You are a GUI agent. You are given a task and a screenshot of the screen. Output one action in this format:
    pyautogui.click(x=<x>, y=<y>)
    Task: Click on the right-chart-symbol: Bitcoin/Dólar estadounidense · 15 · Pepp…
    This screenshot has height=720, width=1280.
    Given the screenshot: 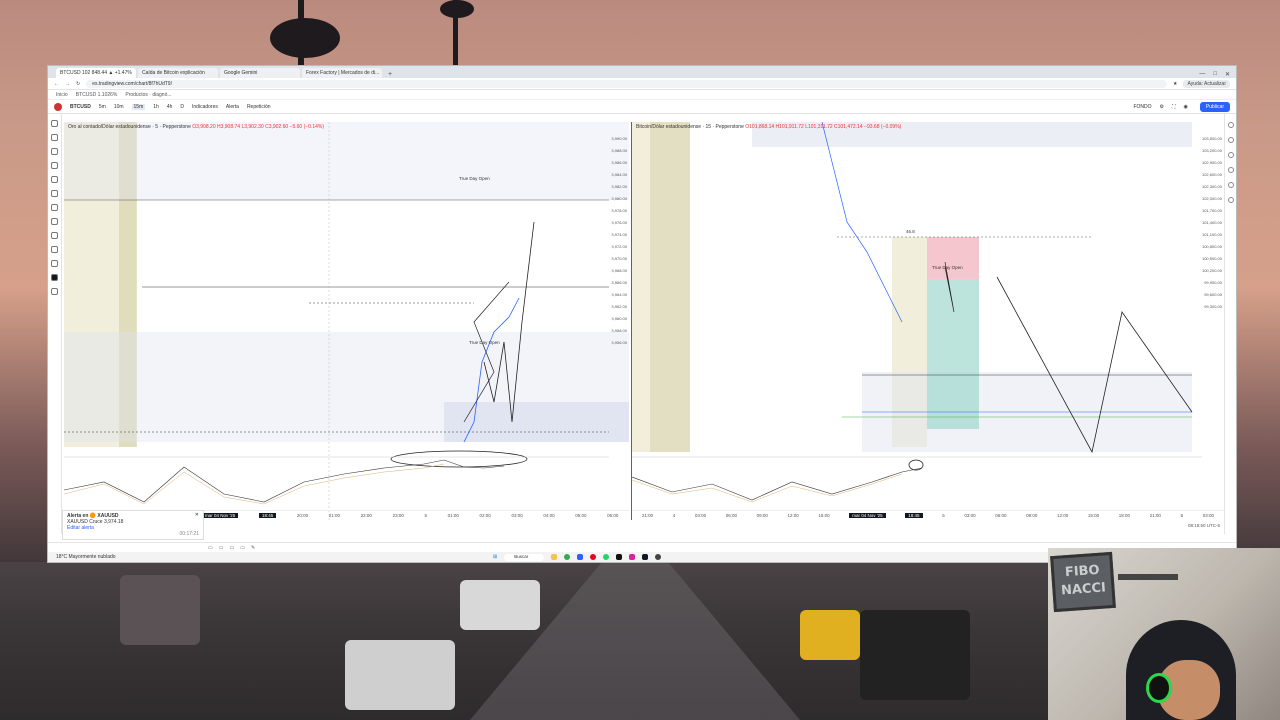 What is the action you would take?
    pyautogui.click(x=690, y=127)
    